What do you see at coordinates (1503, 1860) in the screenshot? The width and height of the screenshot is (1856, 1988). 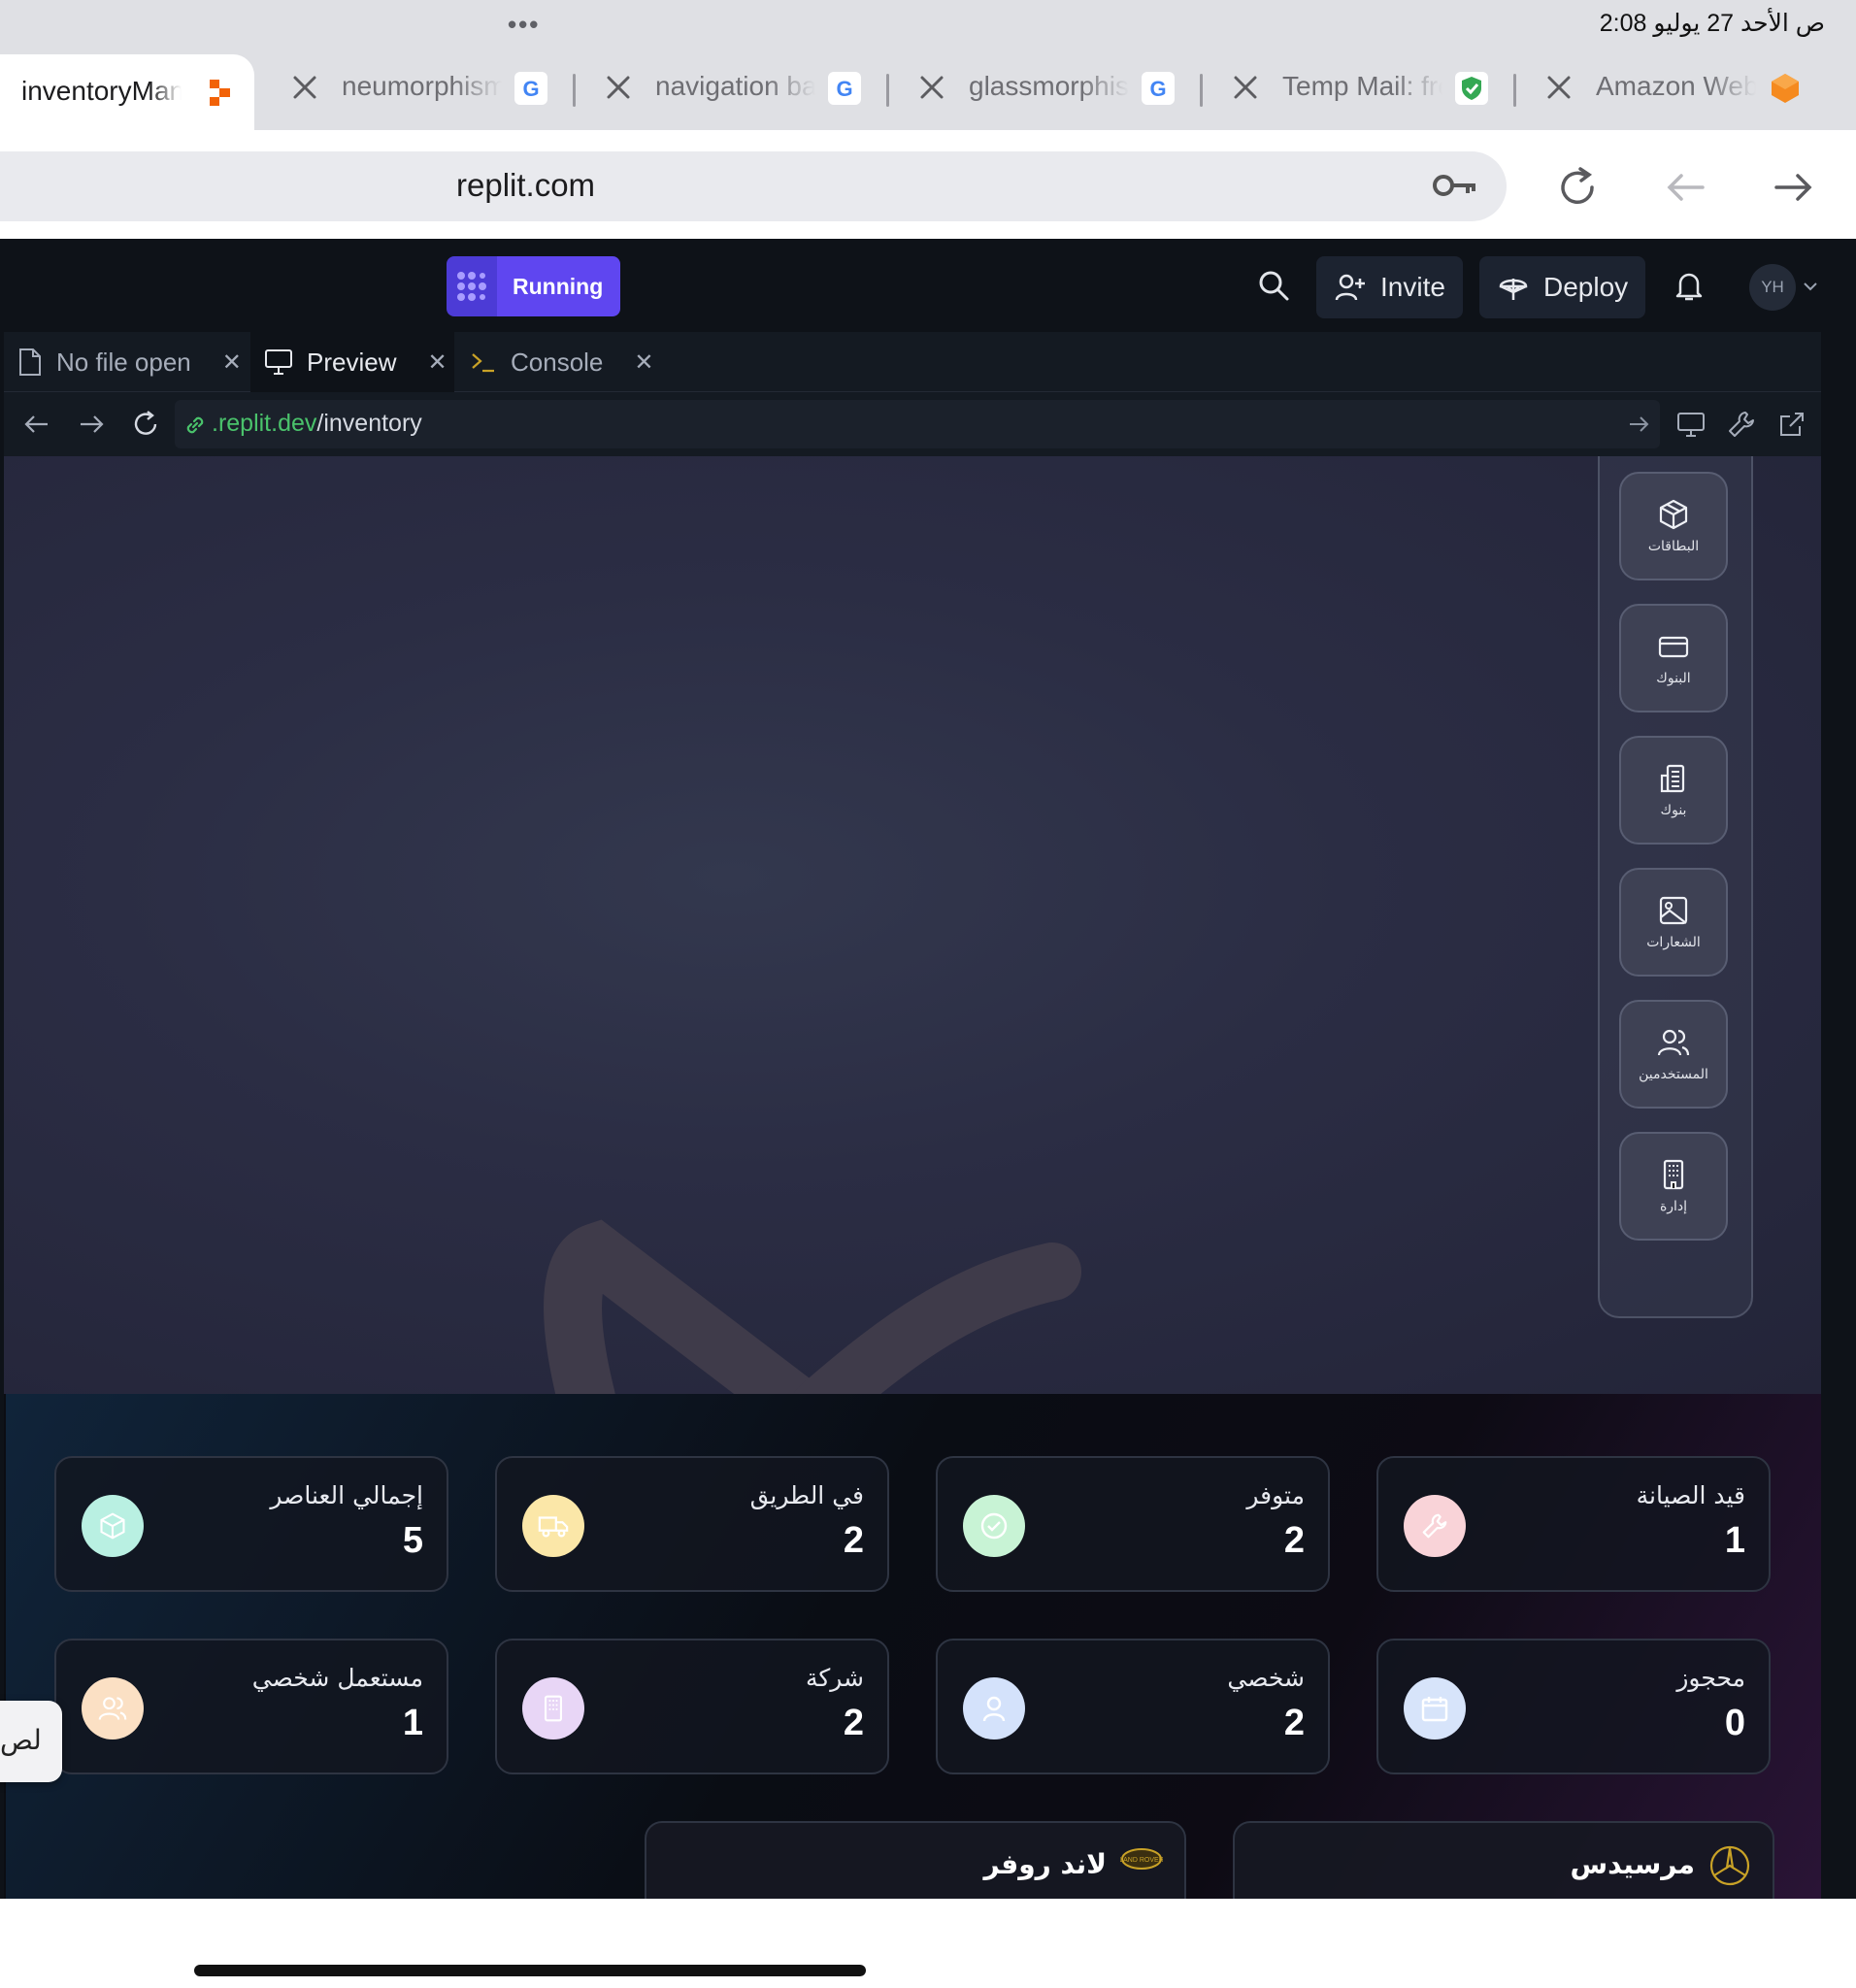 I see `brand-card-mercedes: مرسيدس` at bounding box center [1503, 1860].